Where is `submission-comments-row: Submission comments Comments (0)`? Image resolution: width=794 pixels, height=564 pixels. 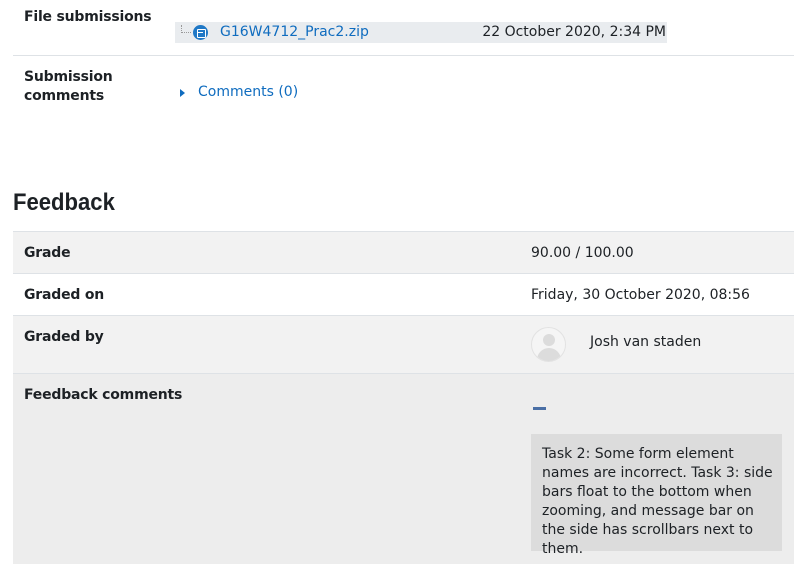
submission-comments-row: Submission comments Comments (0) is located at coordinates (403, 87).